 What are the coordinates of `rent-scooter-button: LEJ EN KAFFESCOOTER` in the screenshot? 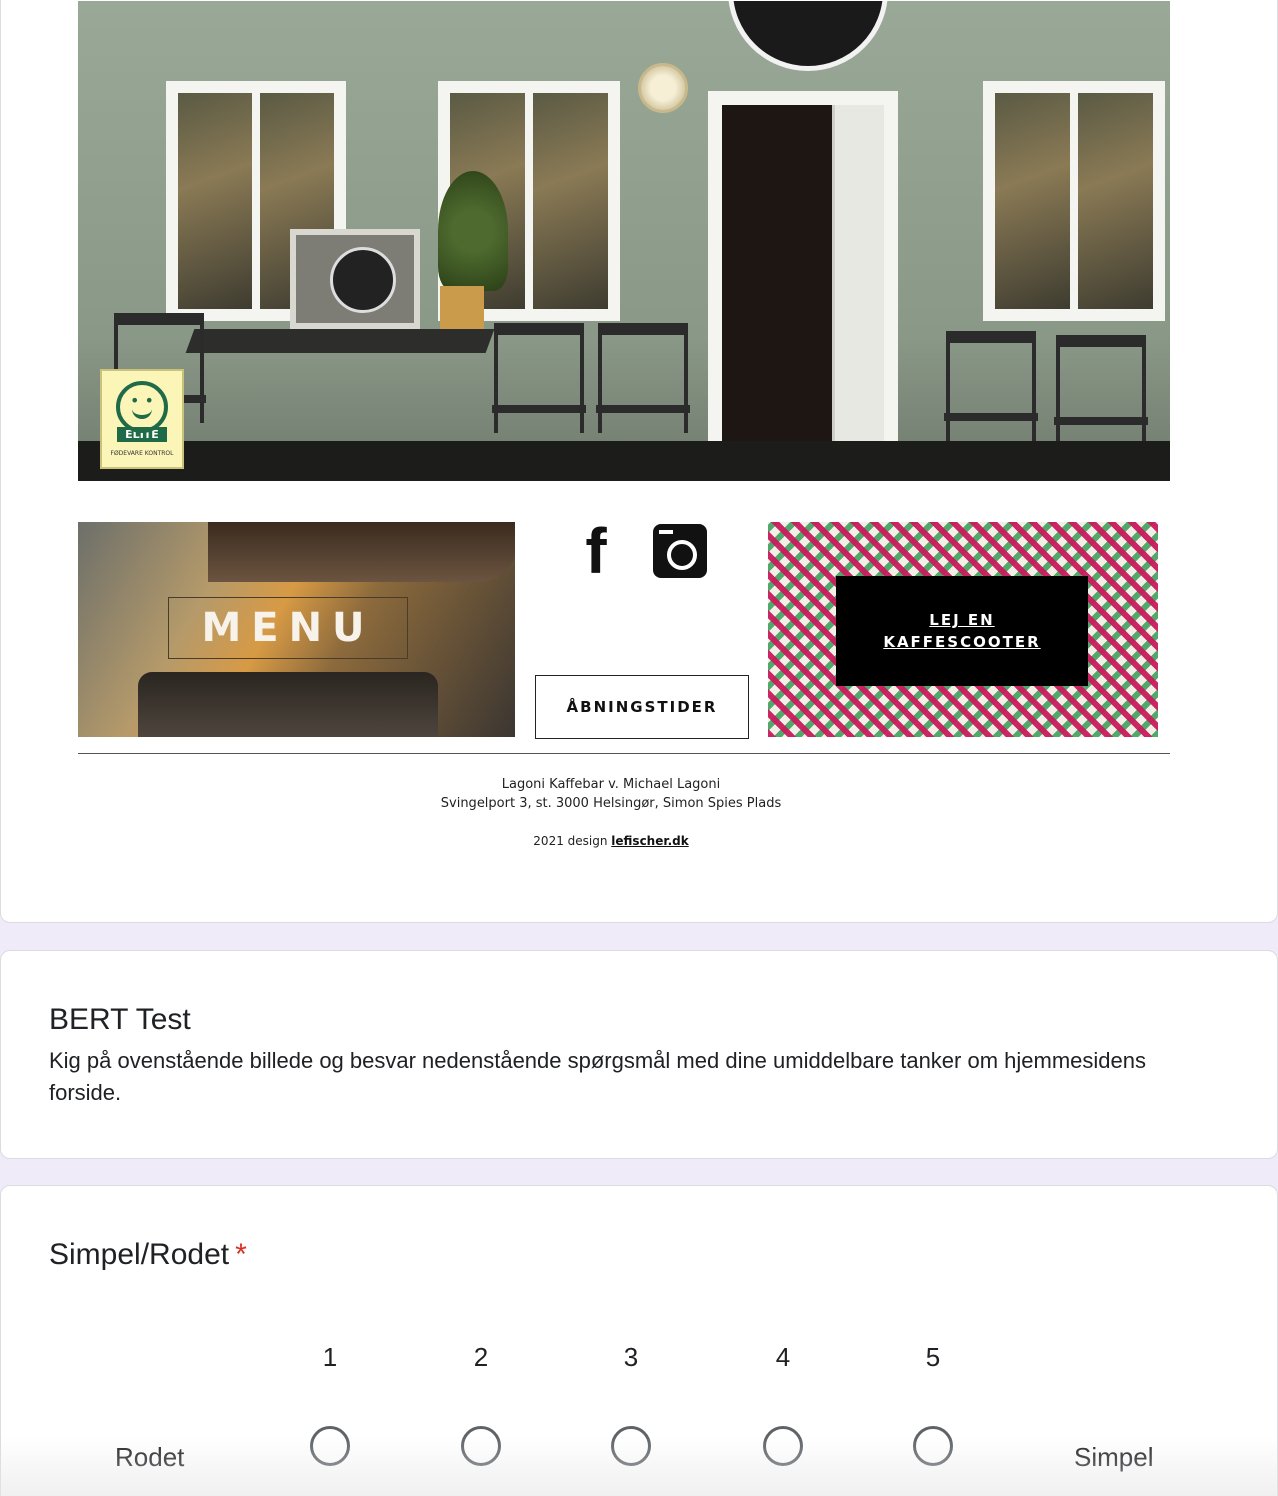 It's located at (962, 631).